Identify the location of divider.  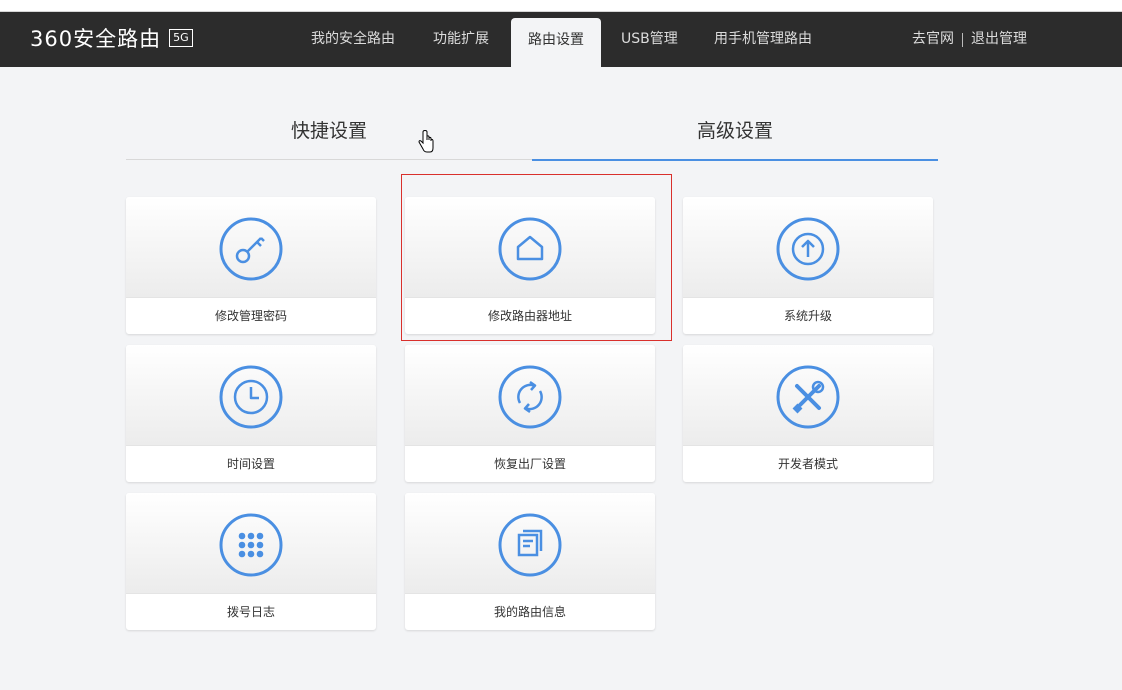
(962, 39).